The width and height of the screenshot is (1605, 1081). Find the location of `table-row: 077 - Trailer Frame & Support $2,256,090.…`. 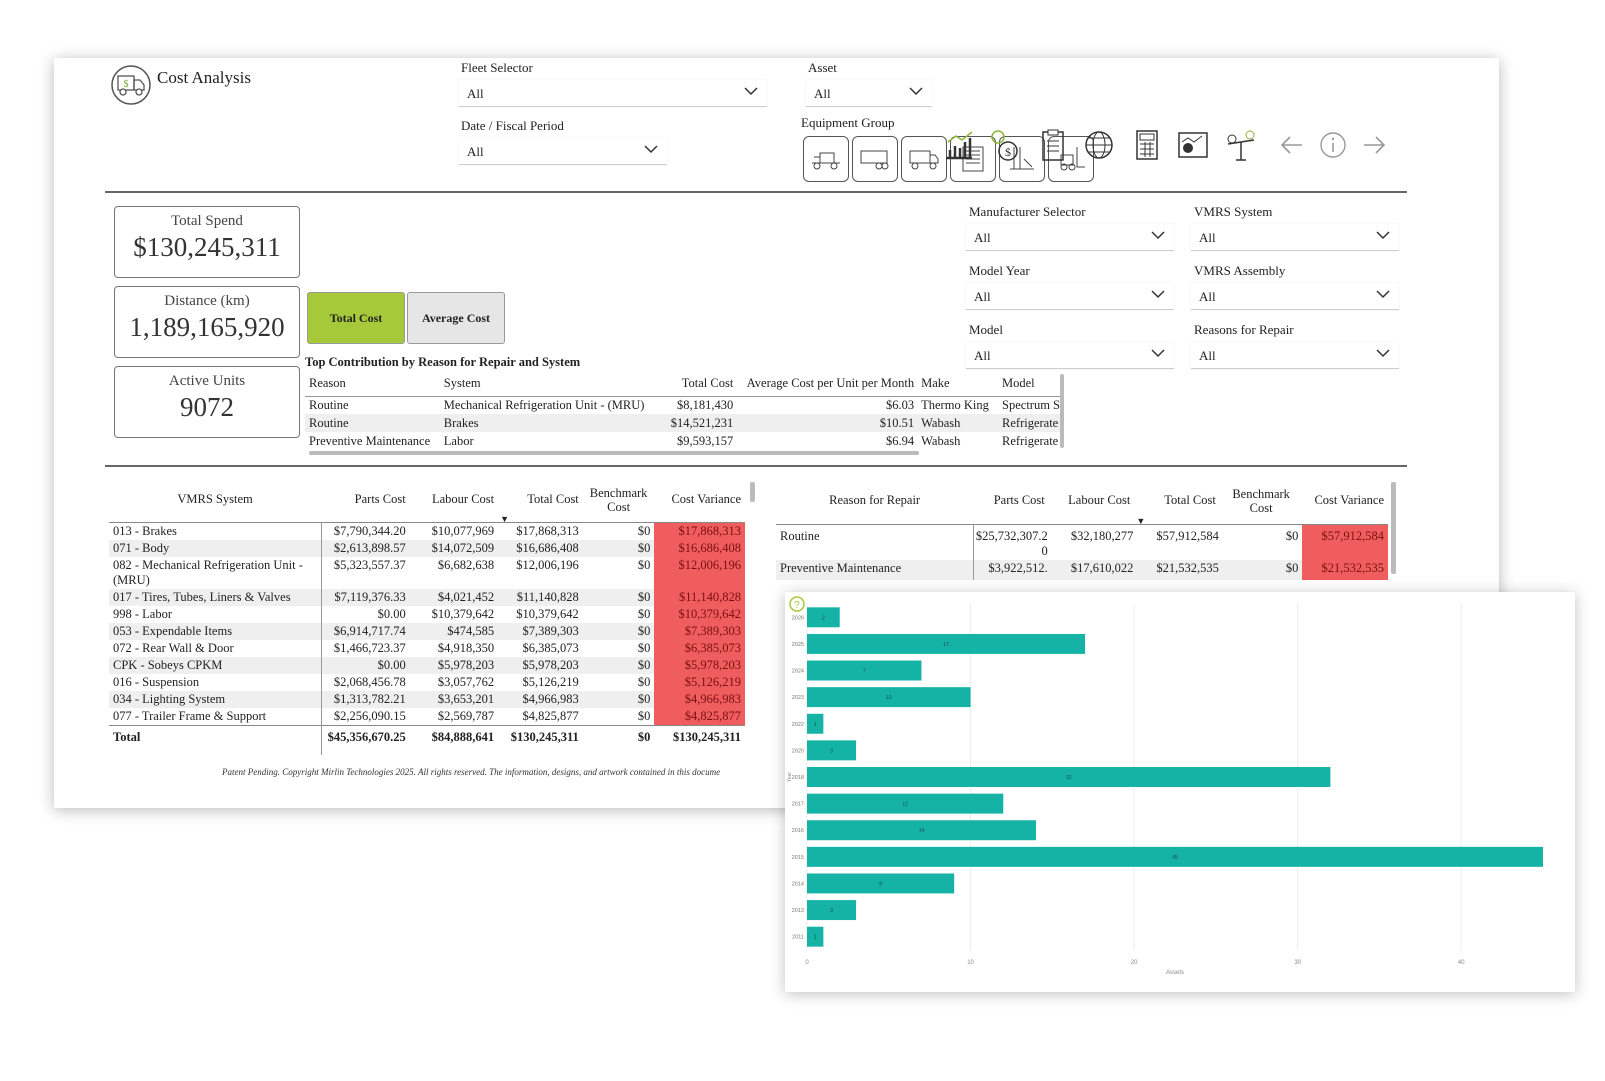

table-row: 077 - Trailer Frame & Support $2,256,090.… is located at coordinates (427, 716).